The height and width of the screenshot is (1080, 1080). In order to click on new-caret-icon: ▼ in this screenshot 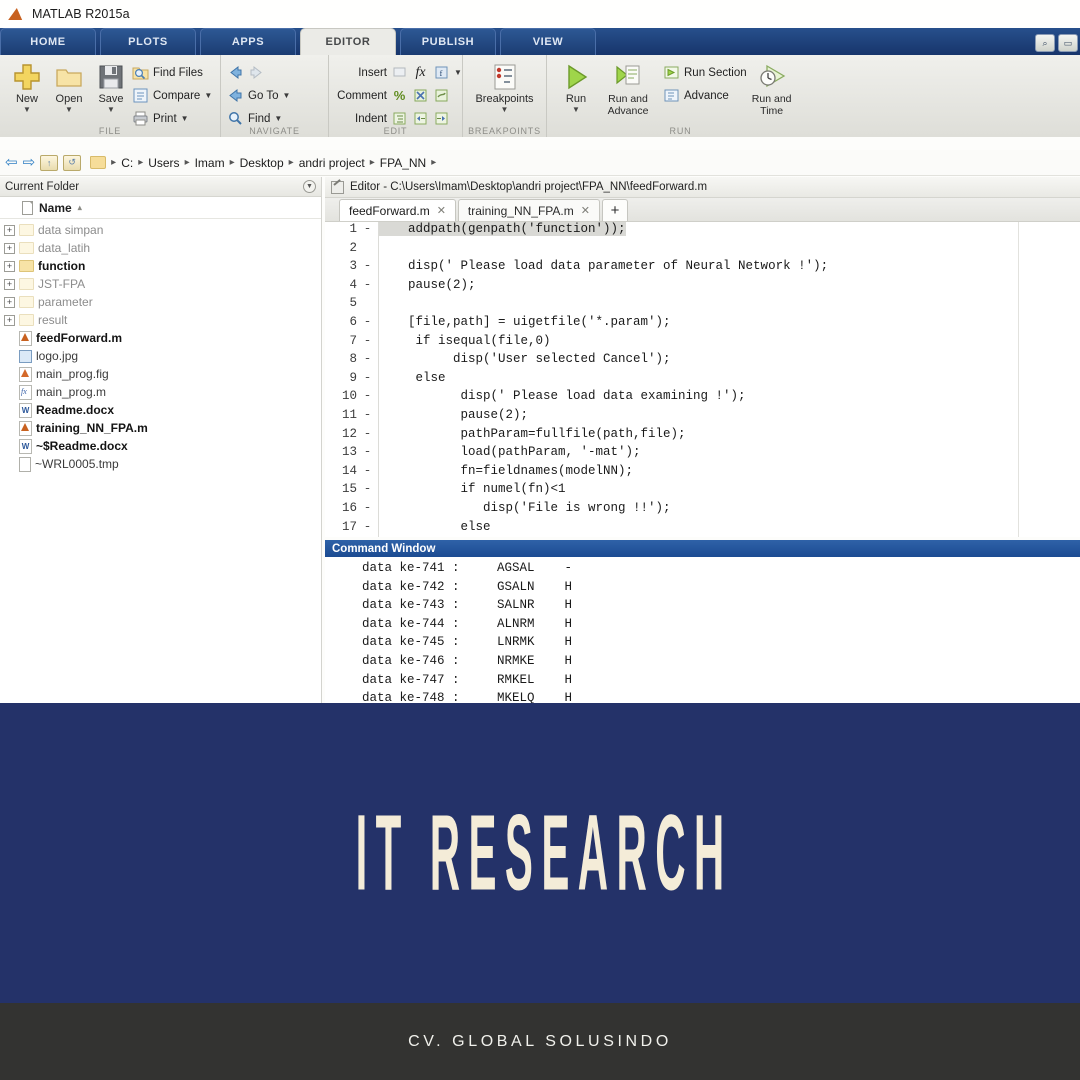, I will do `click(27, 110)`.